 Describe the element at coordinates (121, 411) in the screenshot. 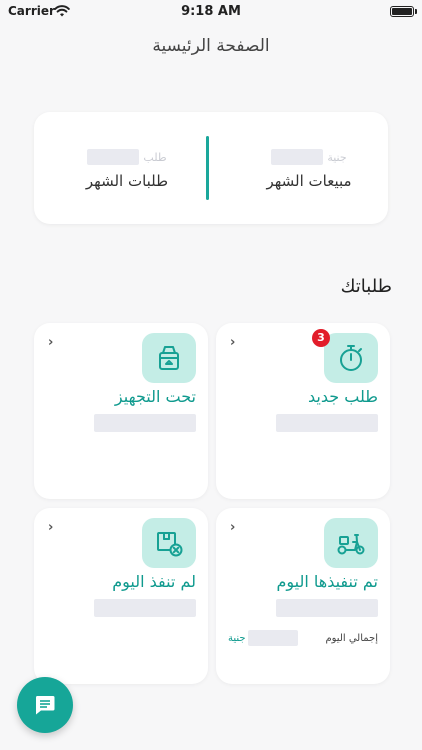

I see `tile-under-preparation: ‹ تحت التجهيز` at that location.